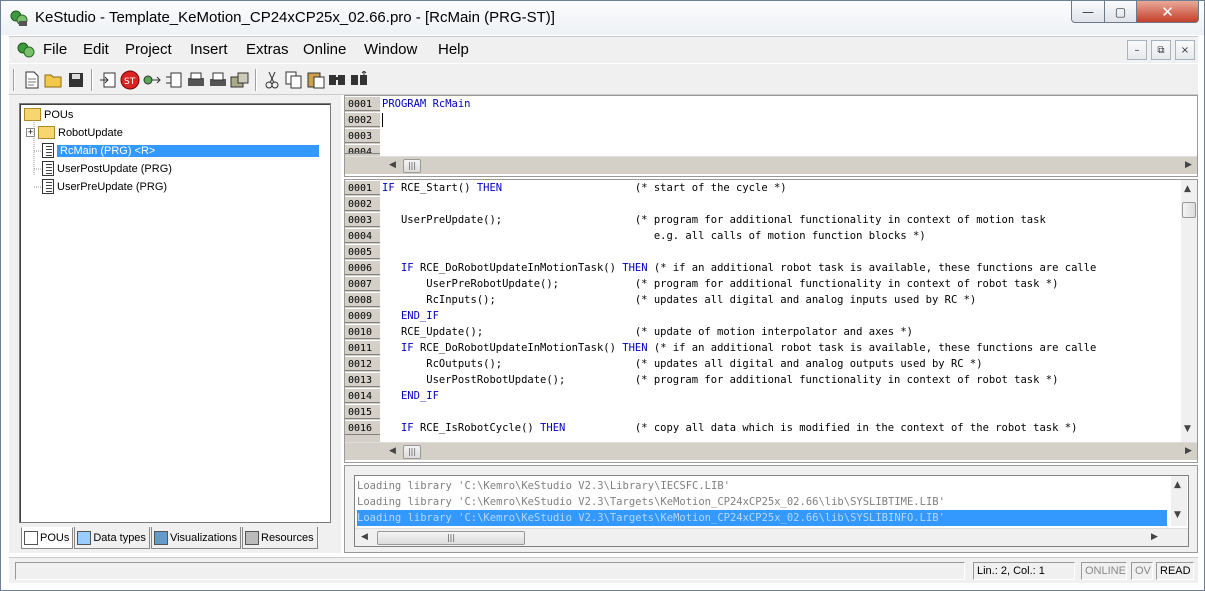  Describe the element at coordinates (1189, 311) in the screenshot. I see `body-vscrollbar: ▲ ▼` at that location.